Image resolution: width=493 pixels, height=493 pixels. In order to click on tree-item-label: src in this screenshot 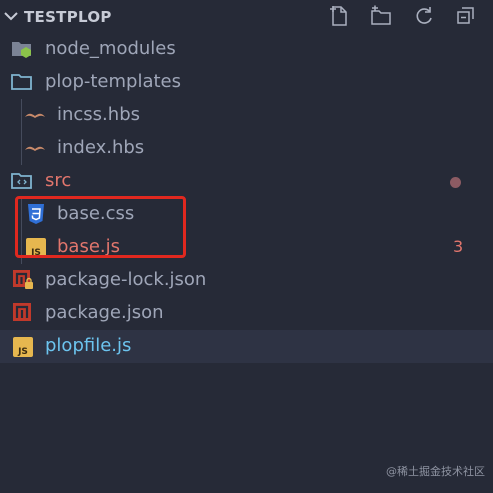, I will do `click(58, 180)`.